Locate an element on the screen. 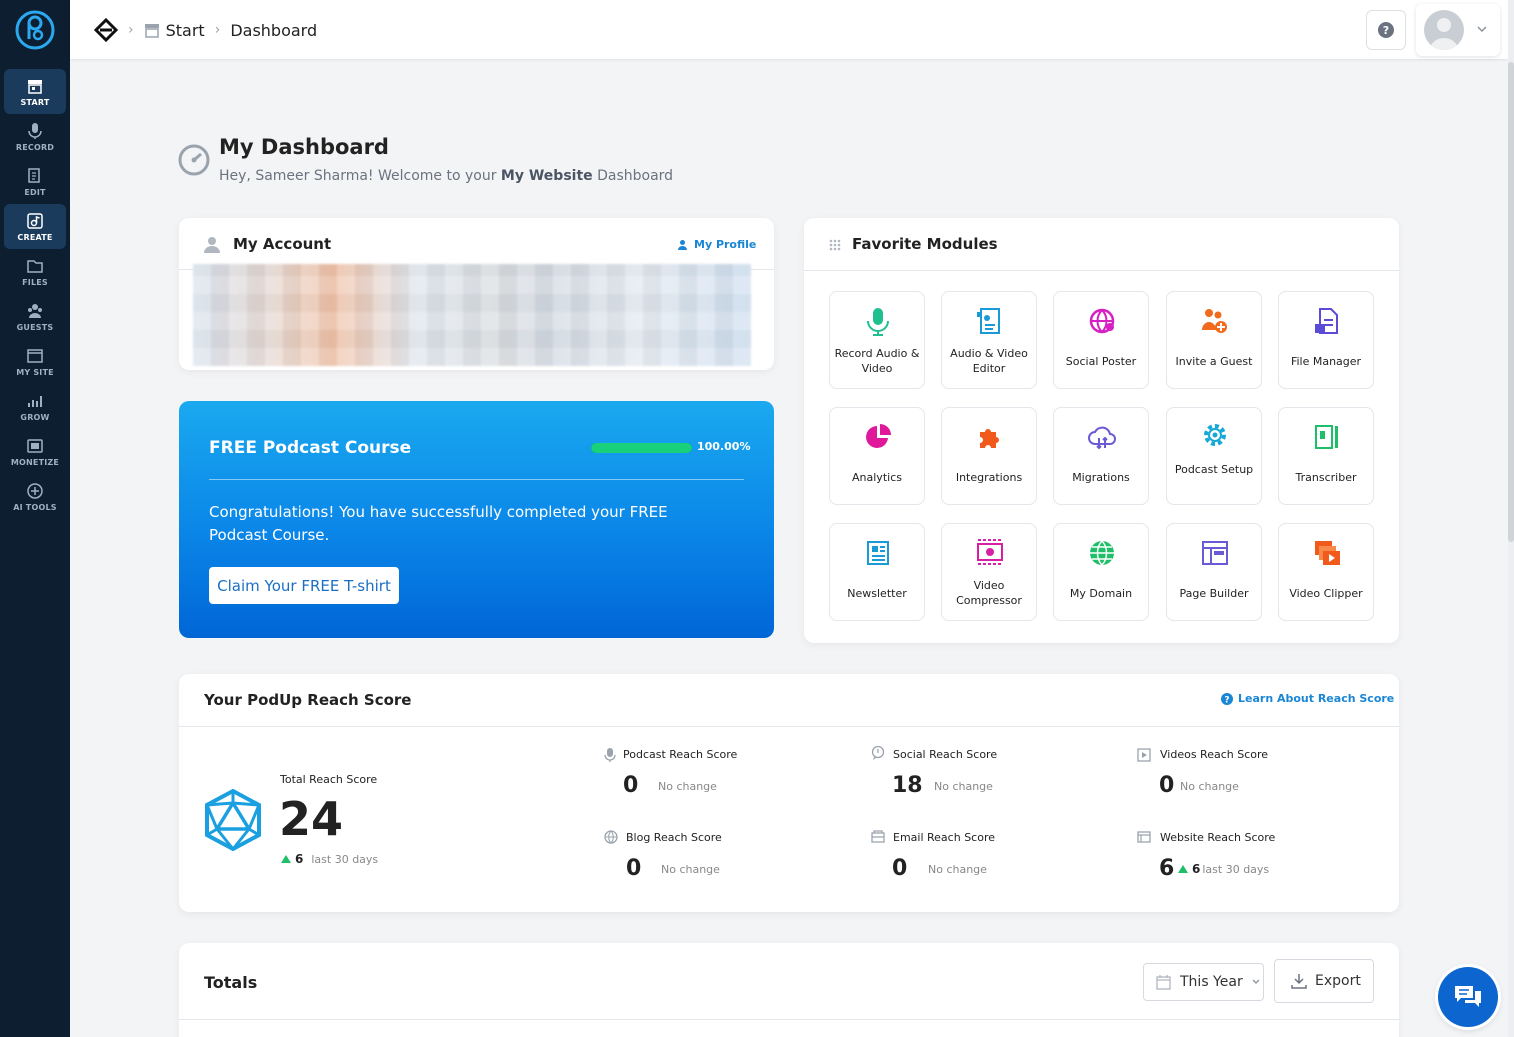  breadcrumb: › Start › Dashboard is located at coordinates (205, 30).